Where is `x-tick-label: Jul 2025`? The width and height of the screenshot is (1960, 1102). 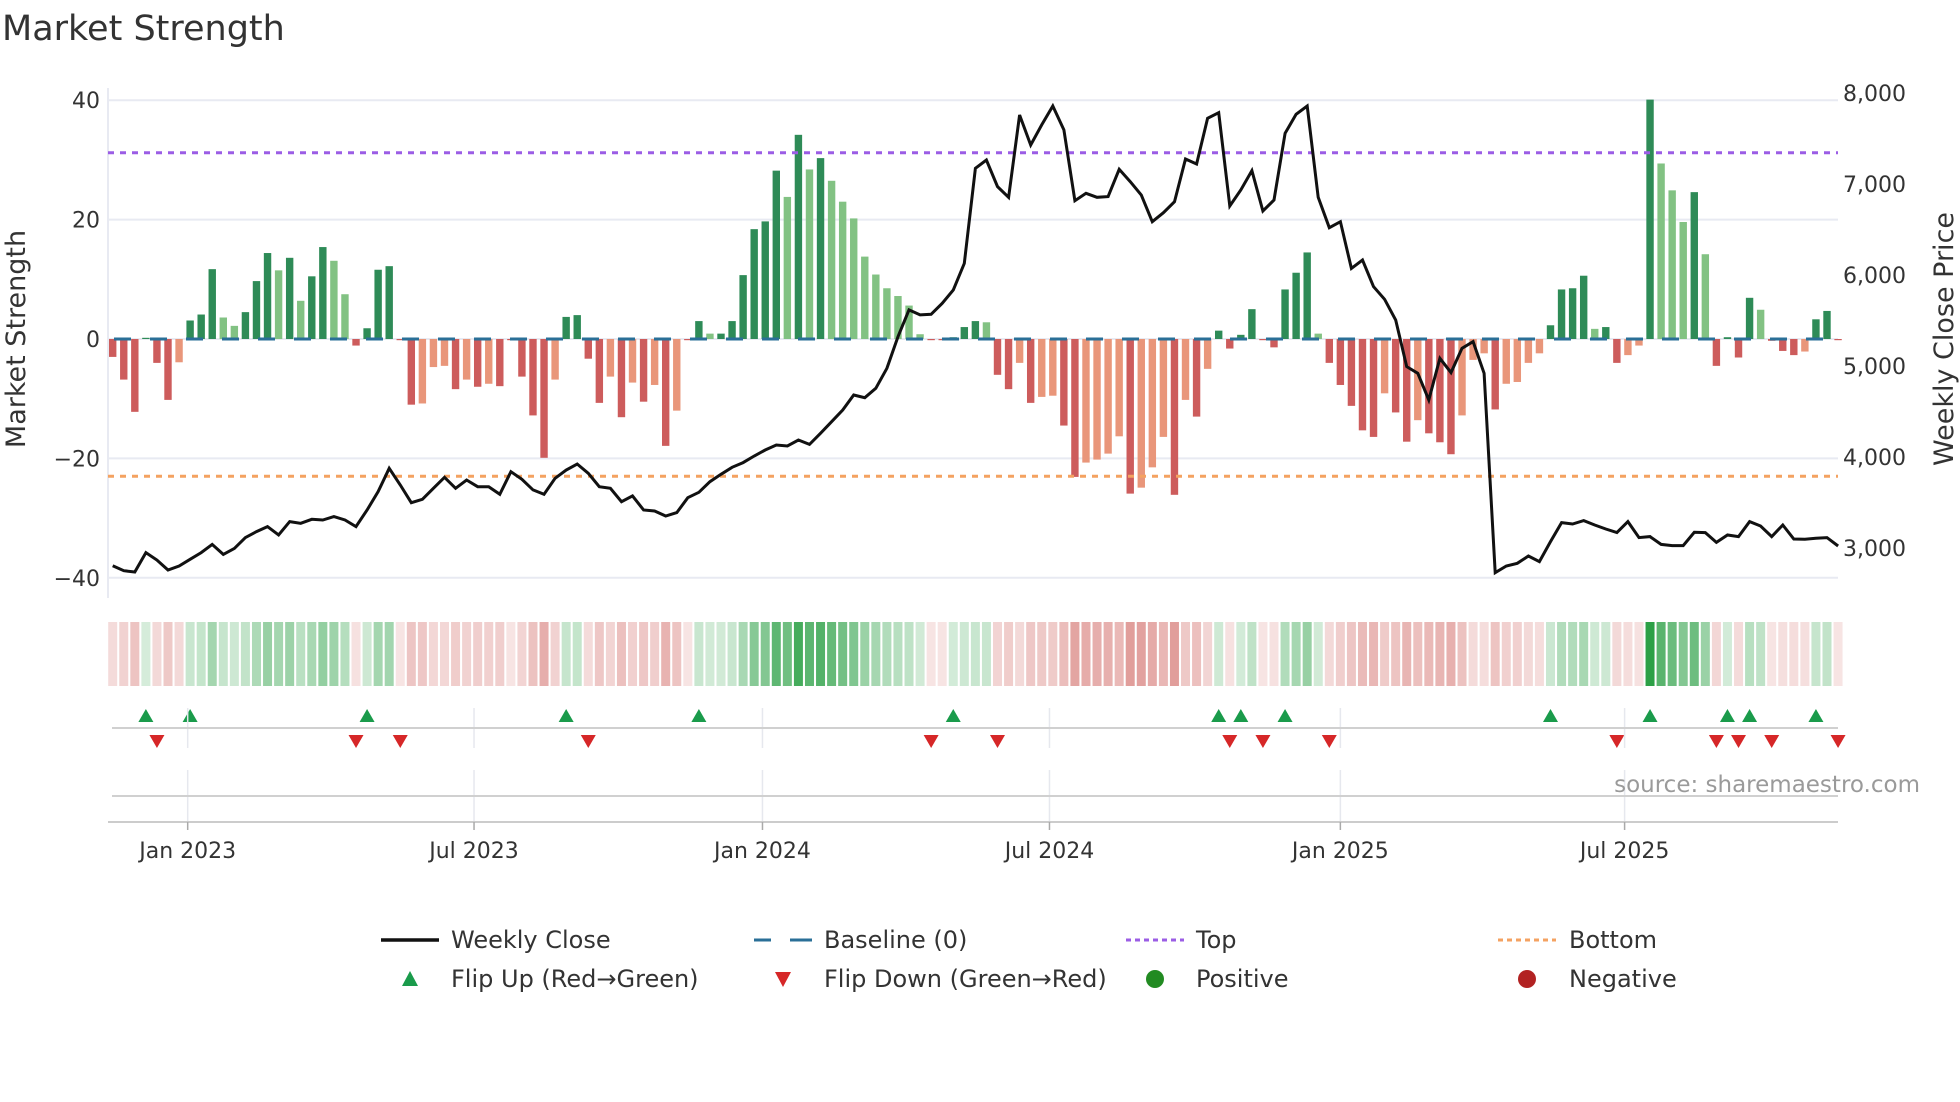
x-tick-label: Jul 2025 is located at coordinates (1624, 851).